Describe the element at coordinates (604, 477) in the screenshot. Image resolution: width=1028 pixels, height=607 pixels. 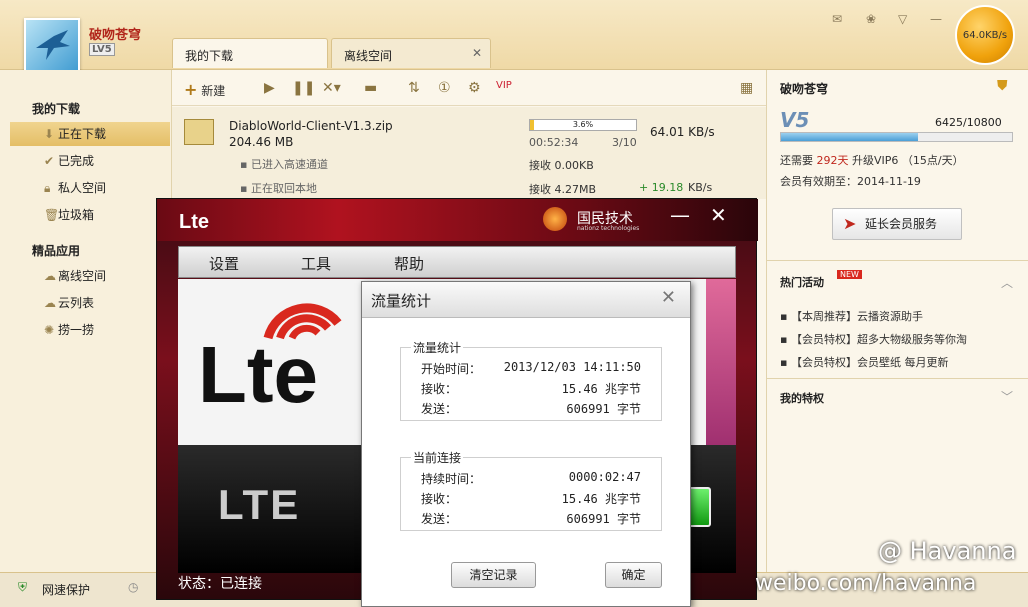
I see `stat-value: 0000:02:47` at that location.